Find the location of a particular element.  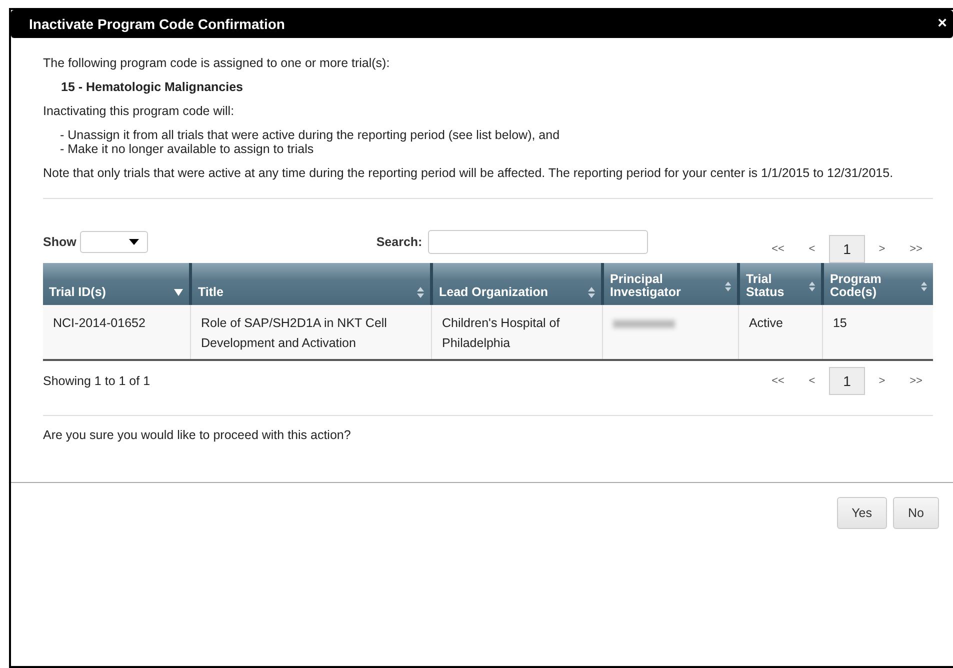

intro-text: The following program code is assigned to one or more trial(s): is located at coordinates (217, 63).